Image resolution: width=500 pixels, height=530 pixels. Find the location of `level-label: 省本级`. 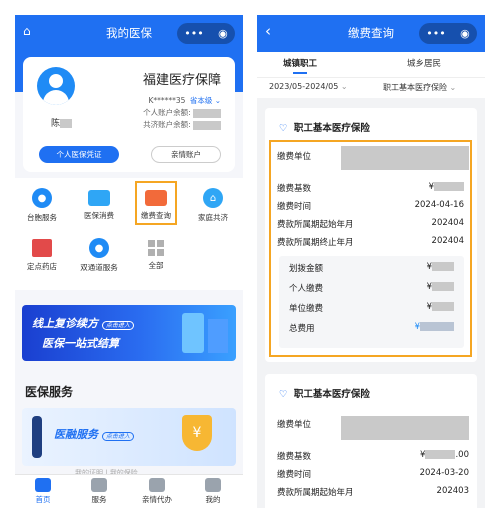

level-label: 省本级 is located at coordinates (201, 100).